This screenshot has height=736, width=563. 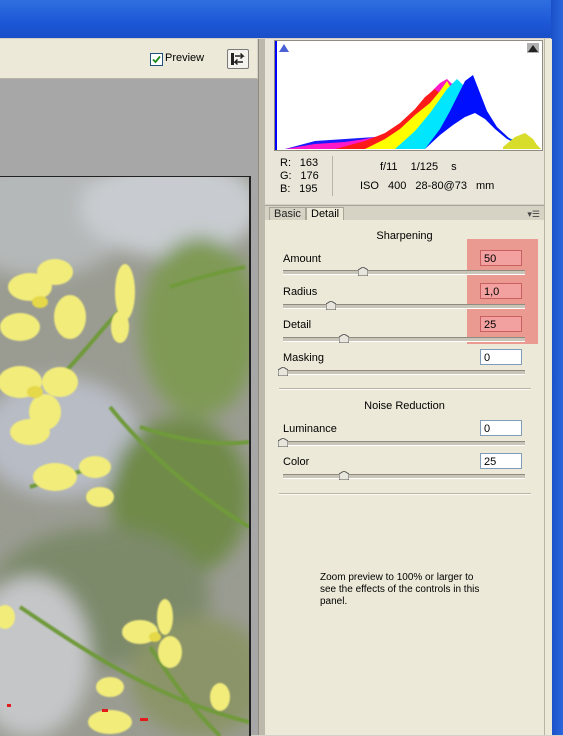 I want to click on radius-label: Radius, so click(x=300, y=292).